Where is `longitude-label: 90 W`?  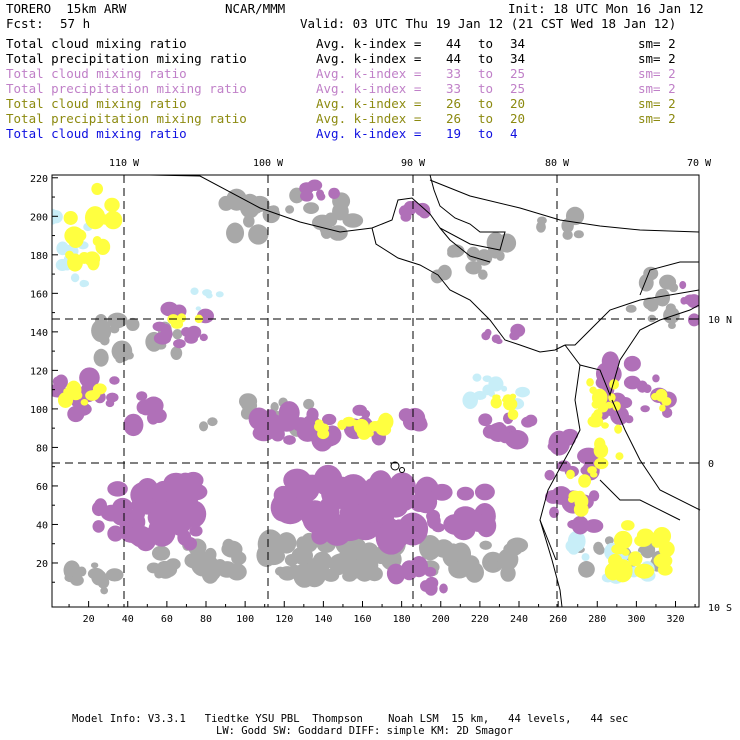
longitude-label: 90 W is located at coordinates (413, 163).